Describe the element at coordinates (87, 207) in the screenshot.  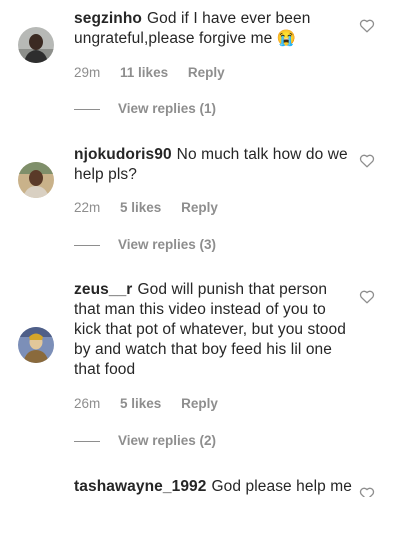
I see `comment-time: 22m` at that location.